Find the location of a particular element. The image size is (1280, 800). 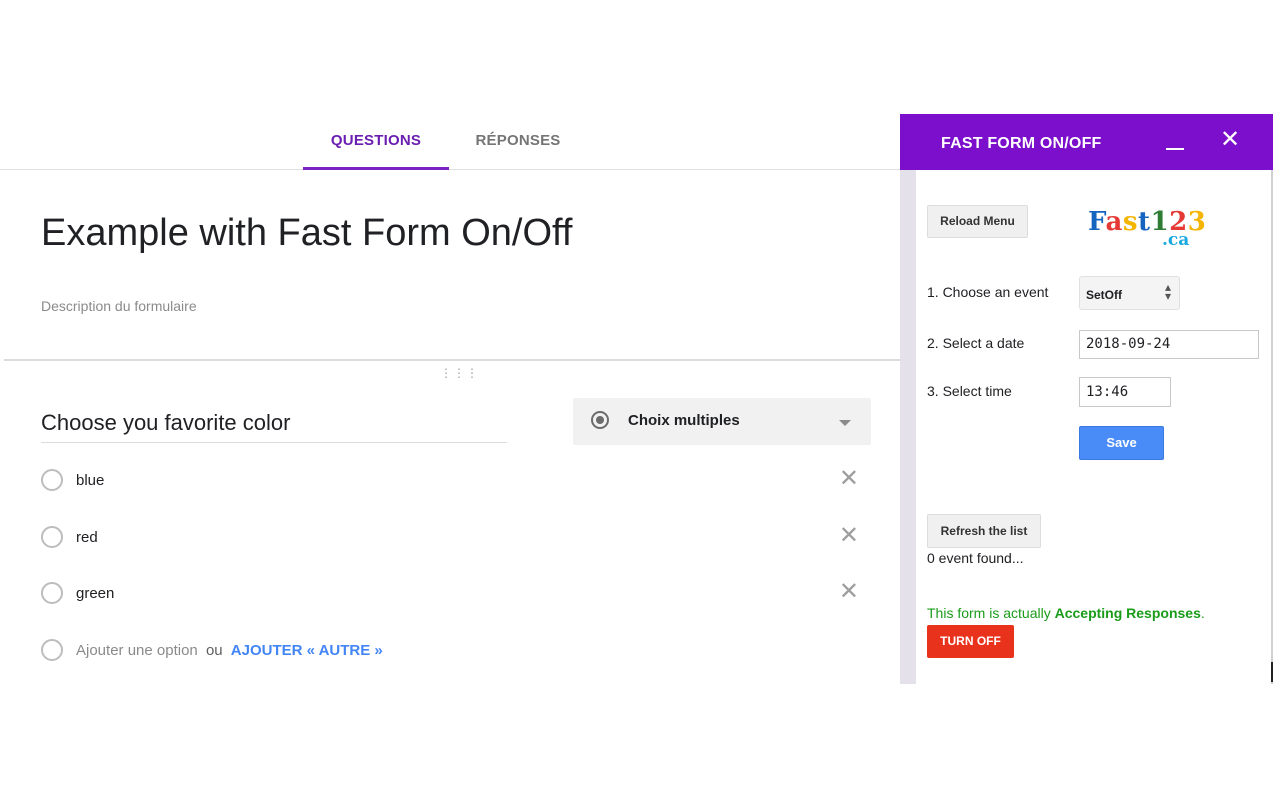

option-label: red is located at coordinates (87, 537).